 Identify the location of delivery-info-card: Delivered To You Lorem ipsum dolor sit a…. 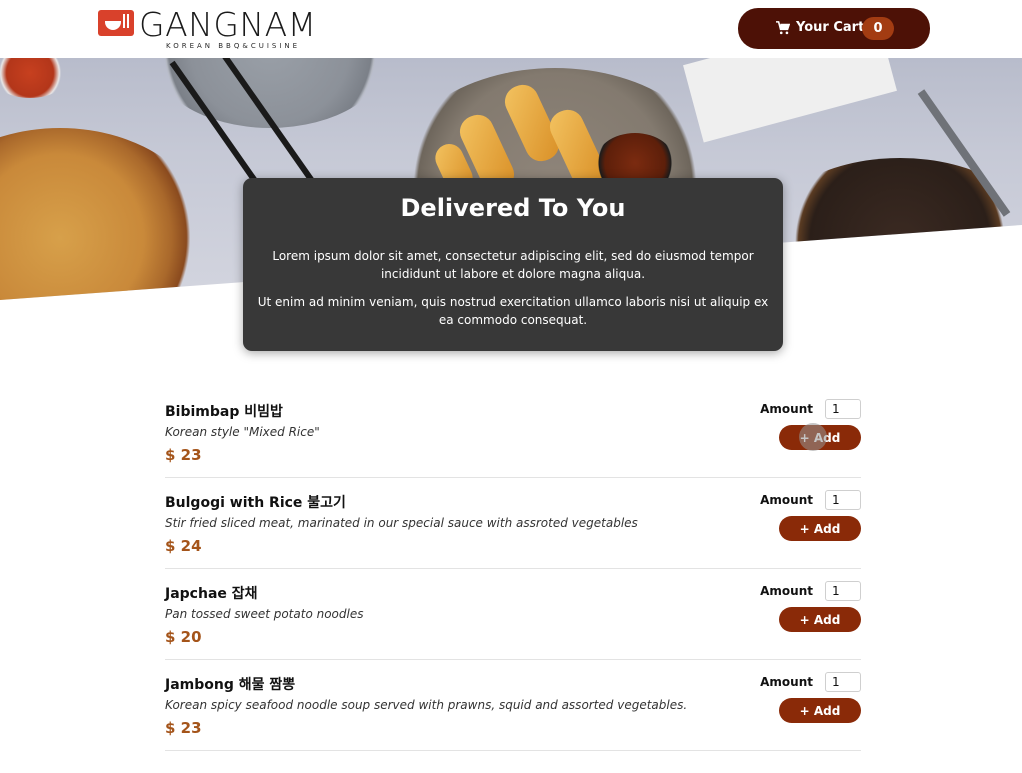
(513, 264).